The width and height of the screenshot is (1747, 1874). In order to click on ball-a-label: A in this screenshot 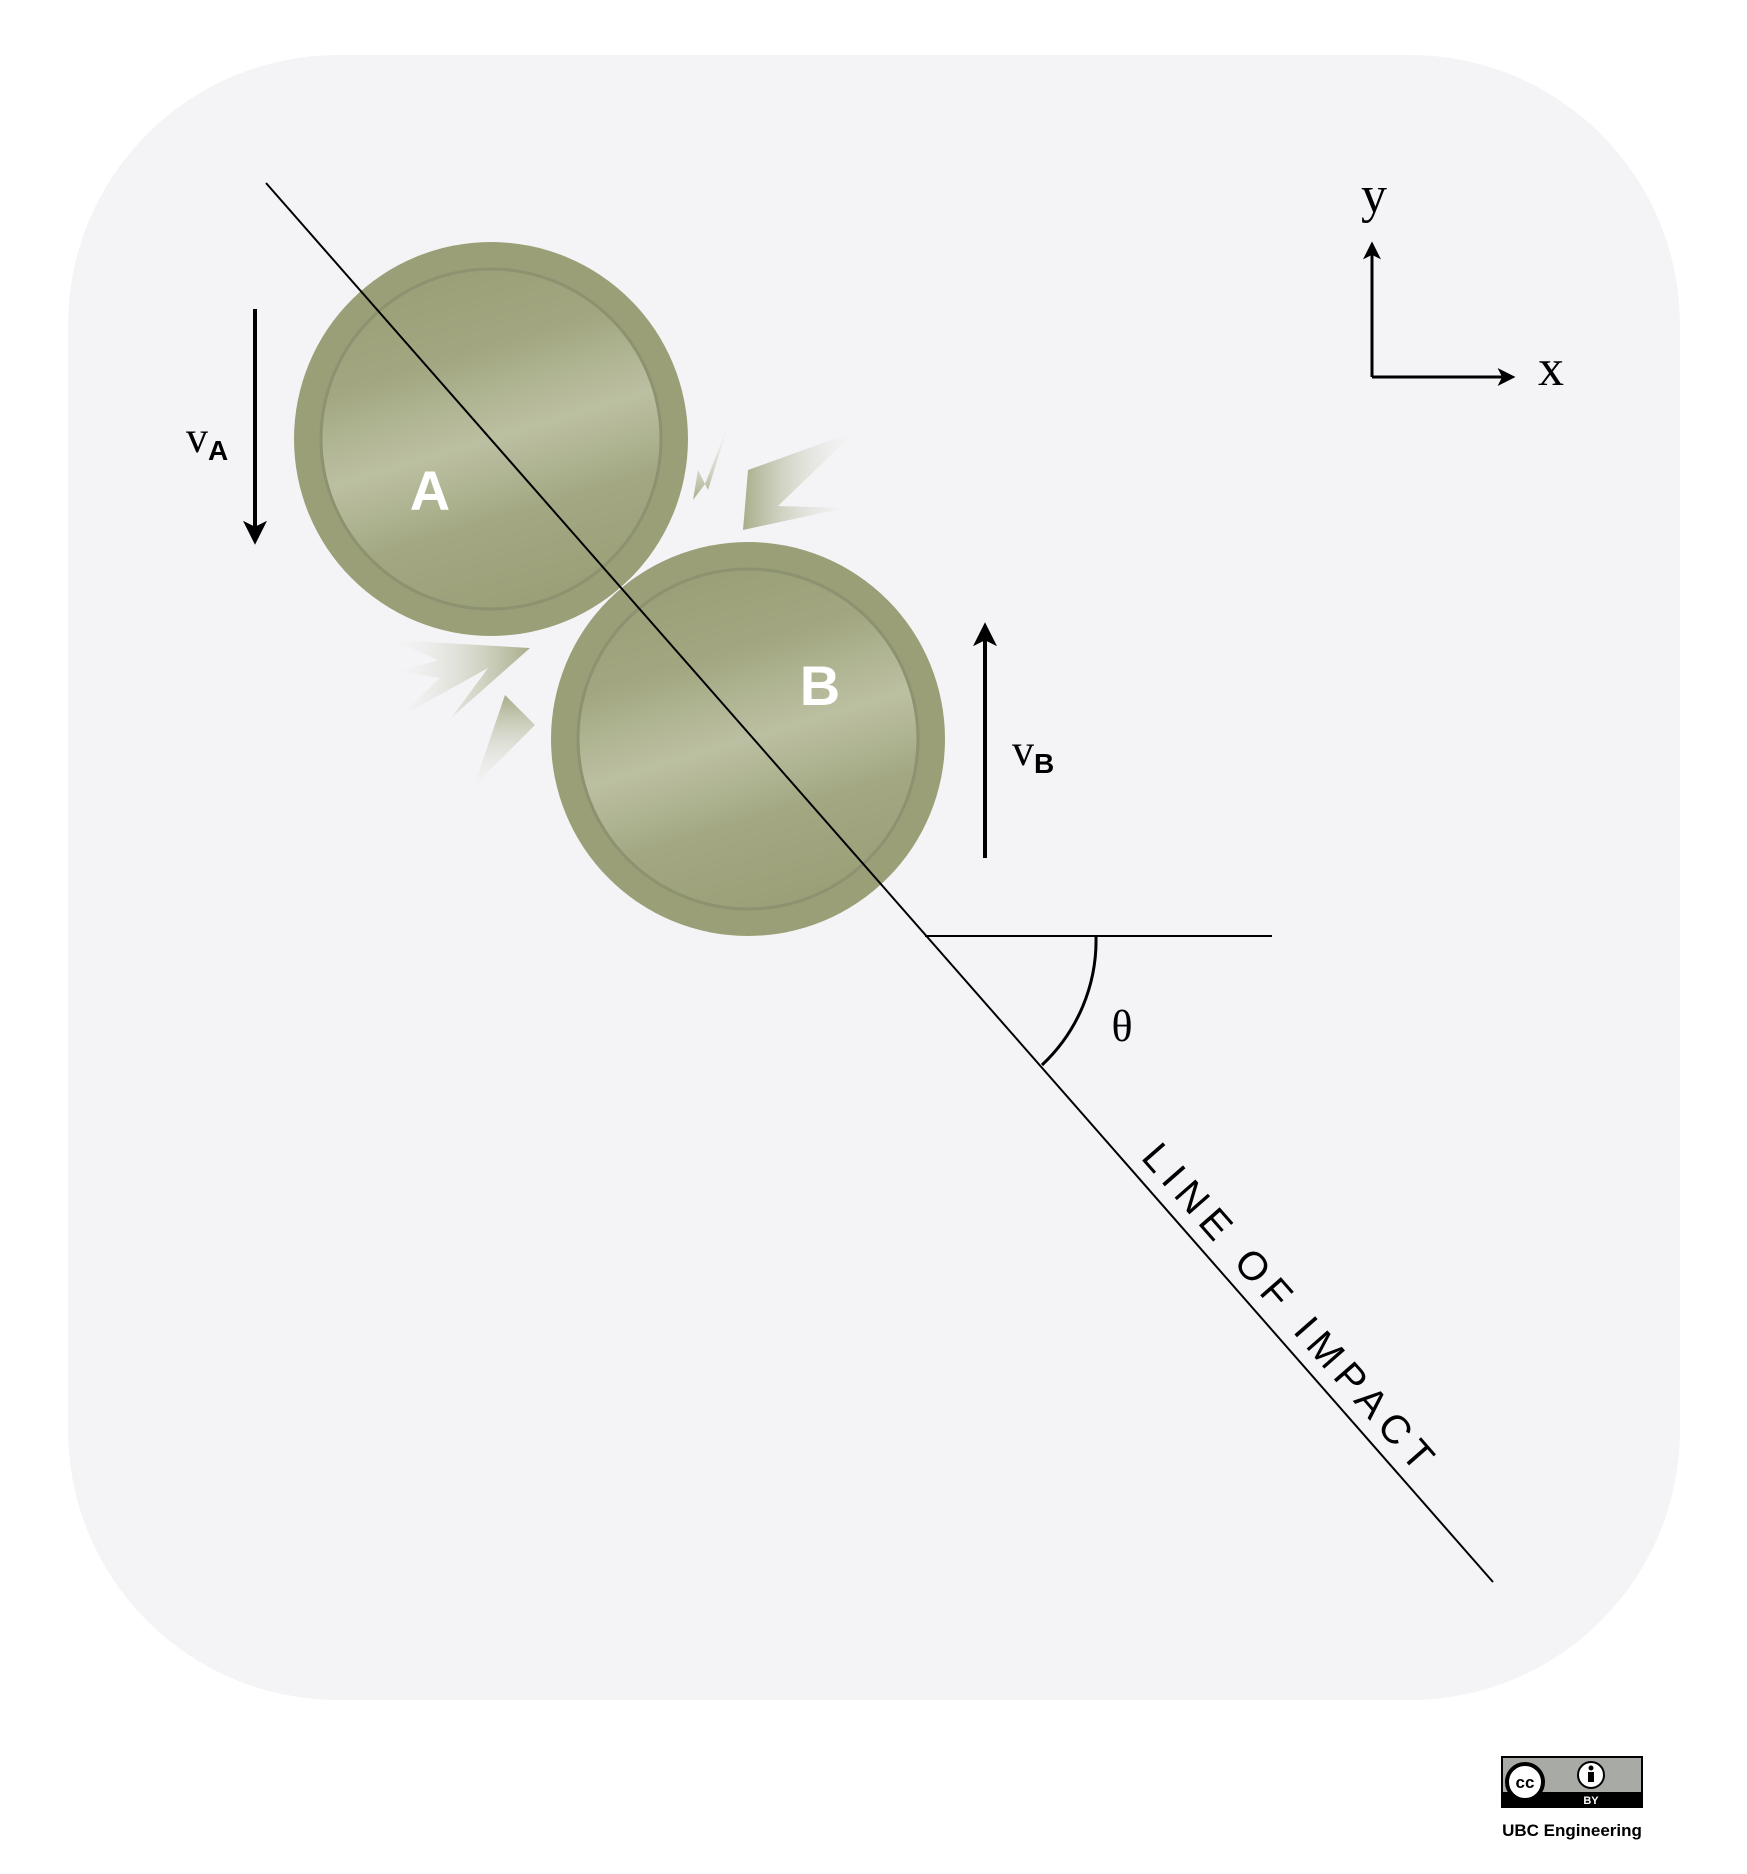, I will do `click(430, 490)`.